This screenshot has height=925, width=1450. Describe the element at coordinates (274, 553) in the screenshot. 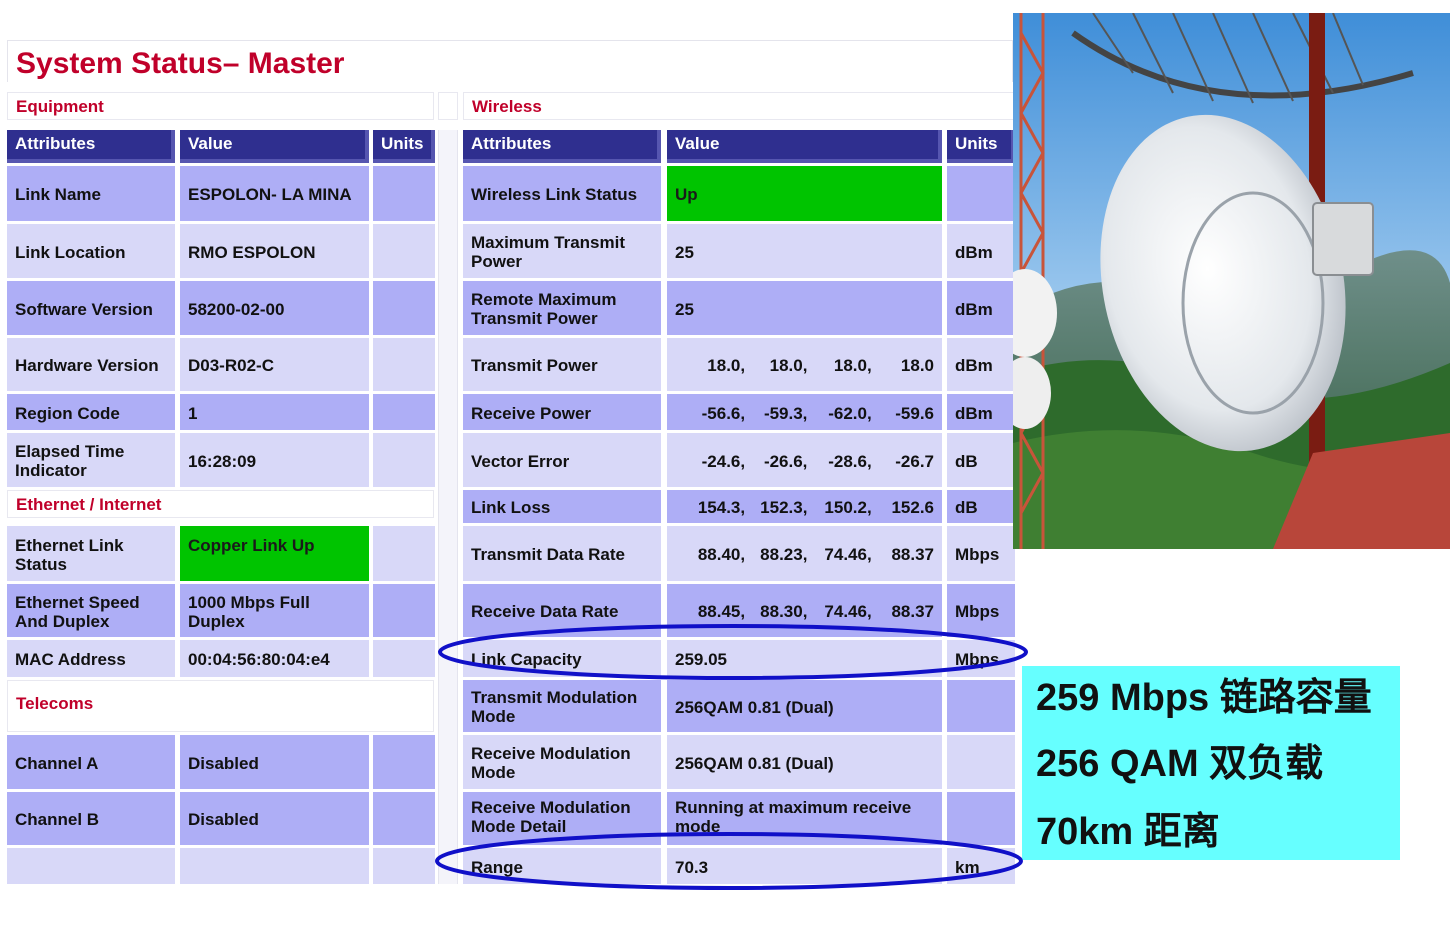

I see `ethernet-link-status-value: Copper Link Up` at that location.